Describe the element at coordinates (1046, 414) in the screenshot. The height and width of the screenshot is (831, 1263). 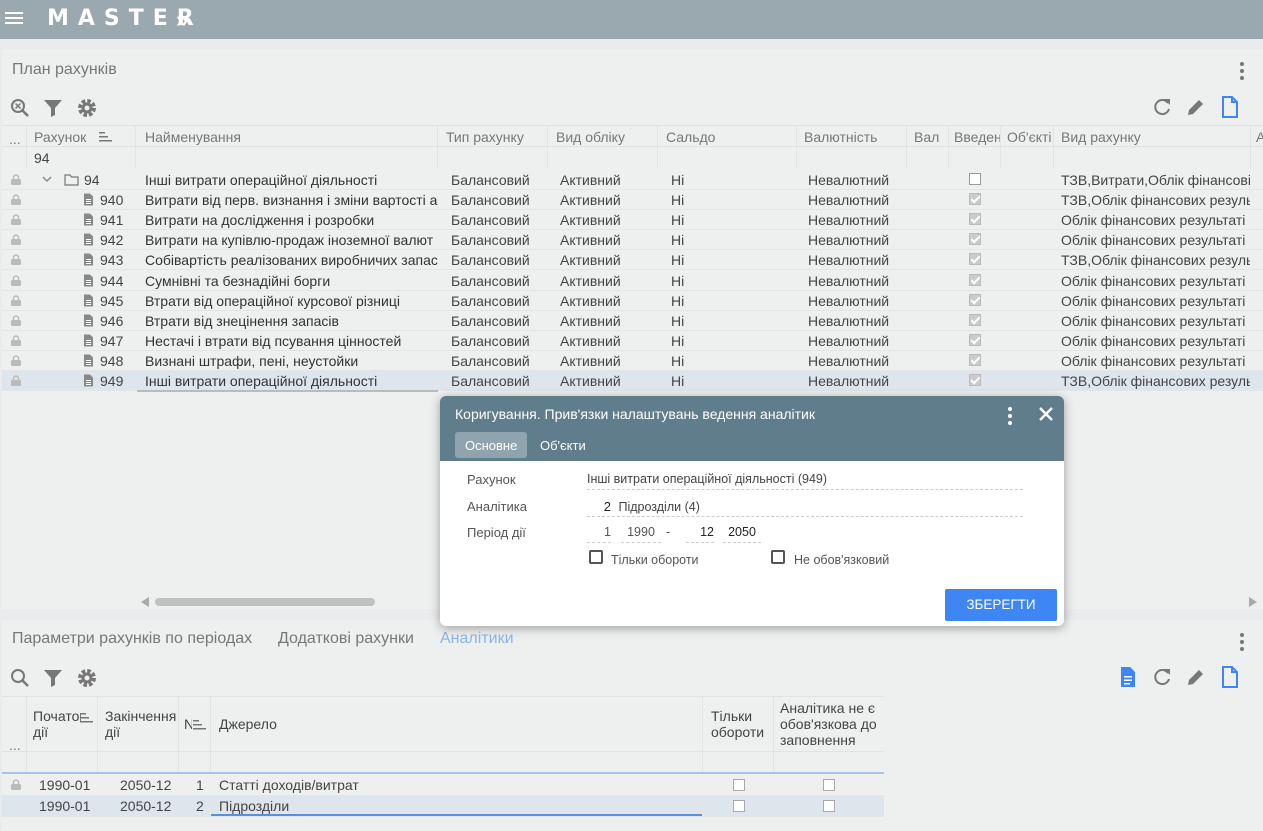
I see `close-icon` at that location.